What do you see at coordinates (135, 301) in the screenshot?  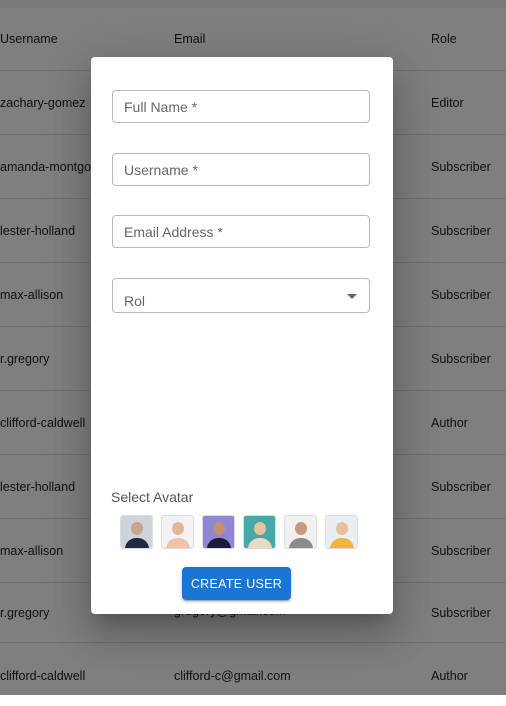 I see `role-placeholder: Rol` at bounding box center [135, 301].